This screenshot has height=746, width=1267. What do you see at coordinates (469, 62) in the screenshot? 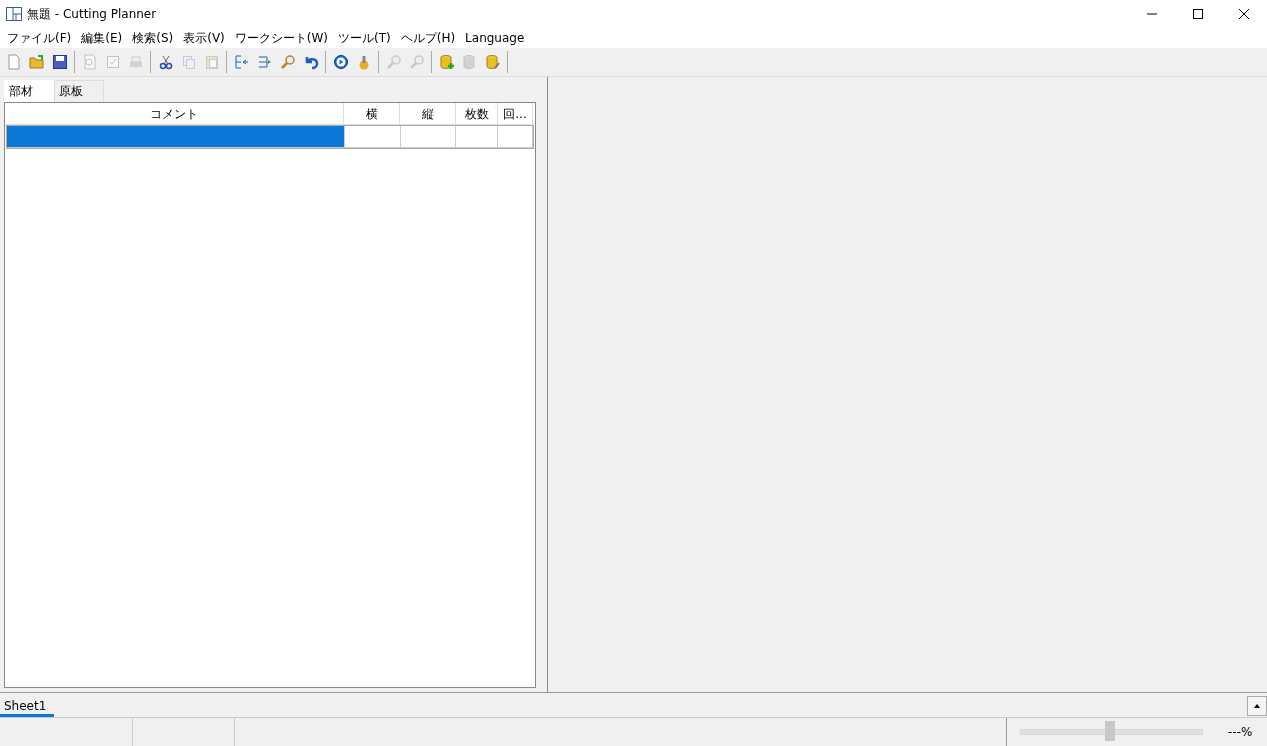
I see `database-icon` at bounding box center [469, 62].